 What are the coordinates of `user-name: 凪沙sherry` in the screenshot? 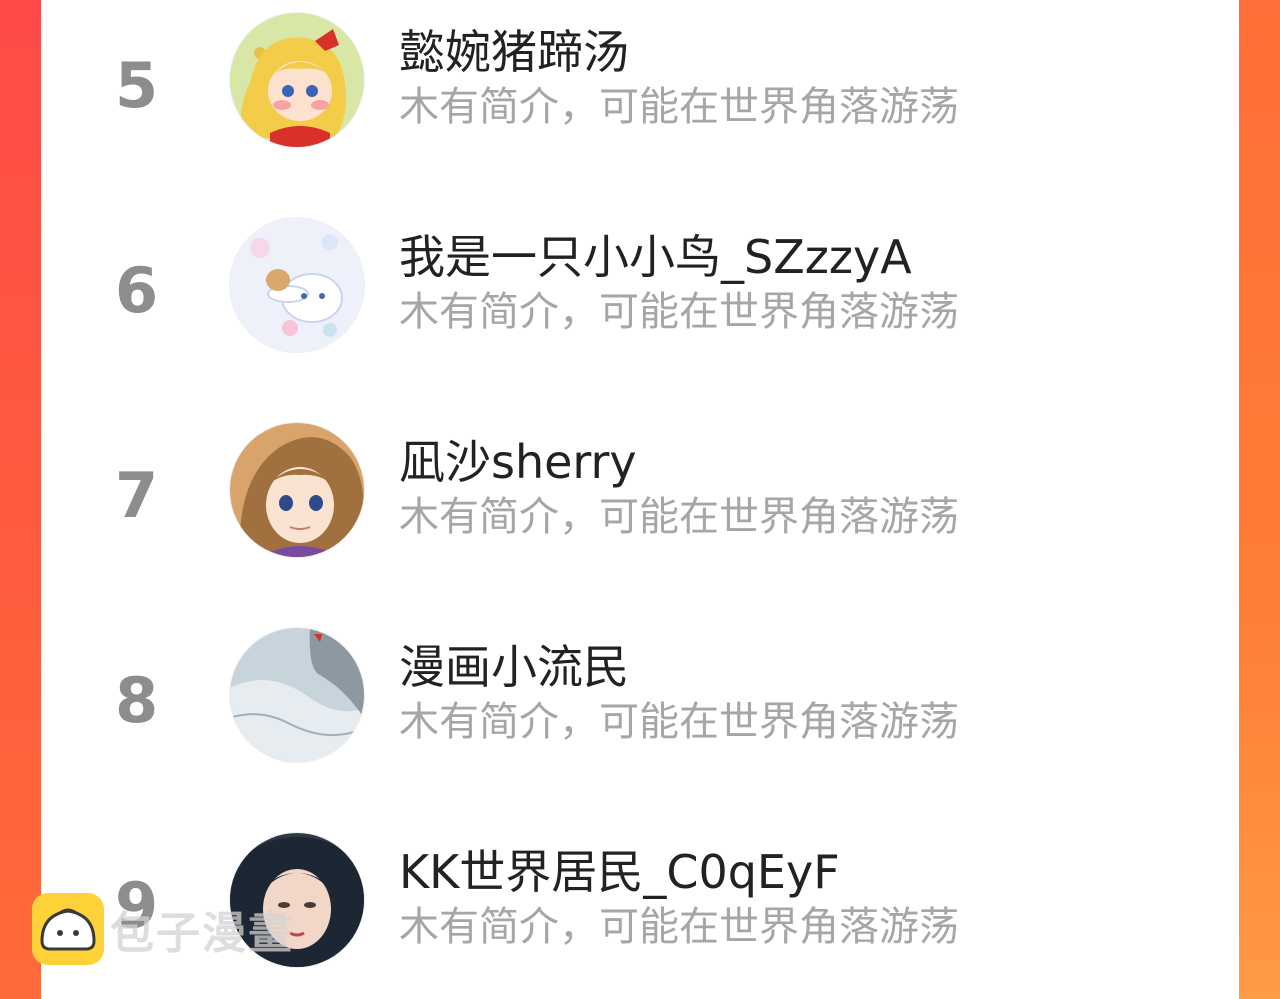 It's located at (518, 462).